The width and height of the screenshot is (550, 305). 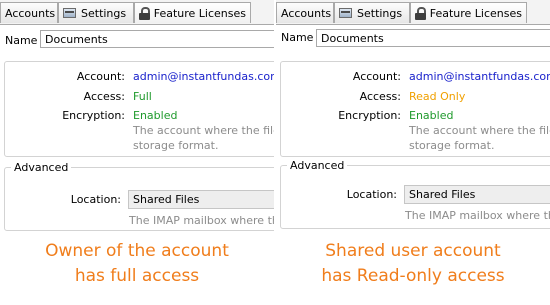 What do you see at coordinates (137, 251) in the screenshot?
I see `caption-line1: Owner of the account` at bounding box center [137, 251].